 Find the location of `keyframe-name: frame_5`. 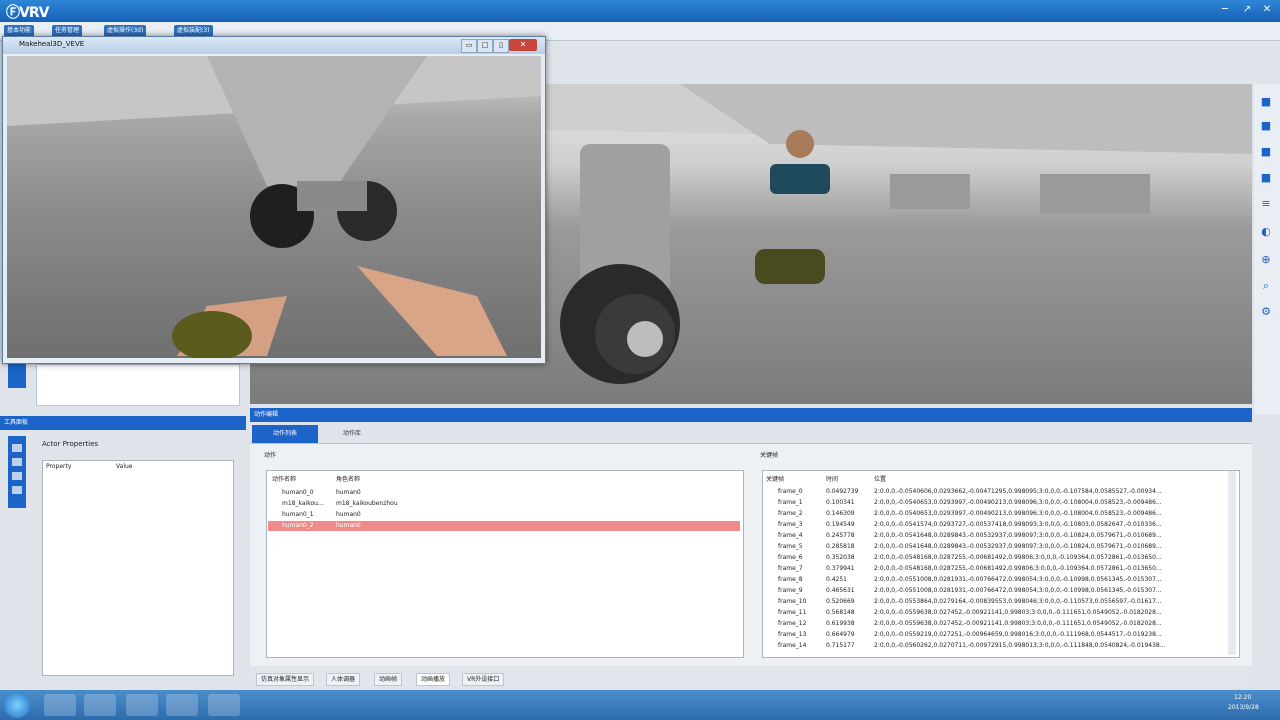

keyframe-name: frame_5 is located at coordinates (790, 546).